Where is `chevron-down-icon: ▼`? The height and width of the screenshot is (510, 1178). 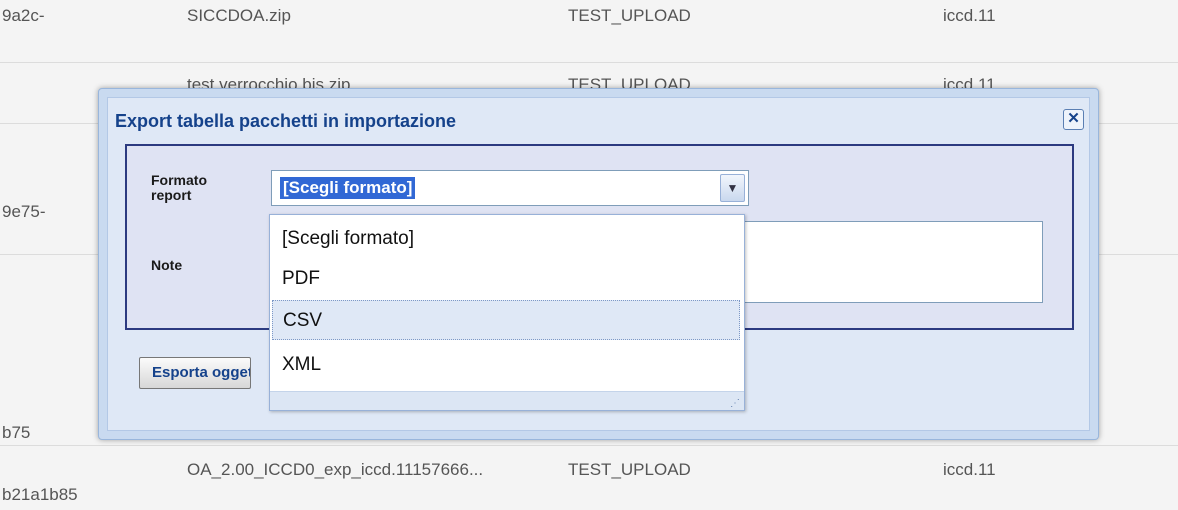
chevron-down-icon: ▼ is located at coordinates (732, 188).